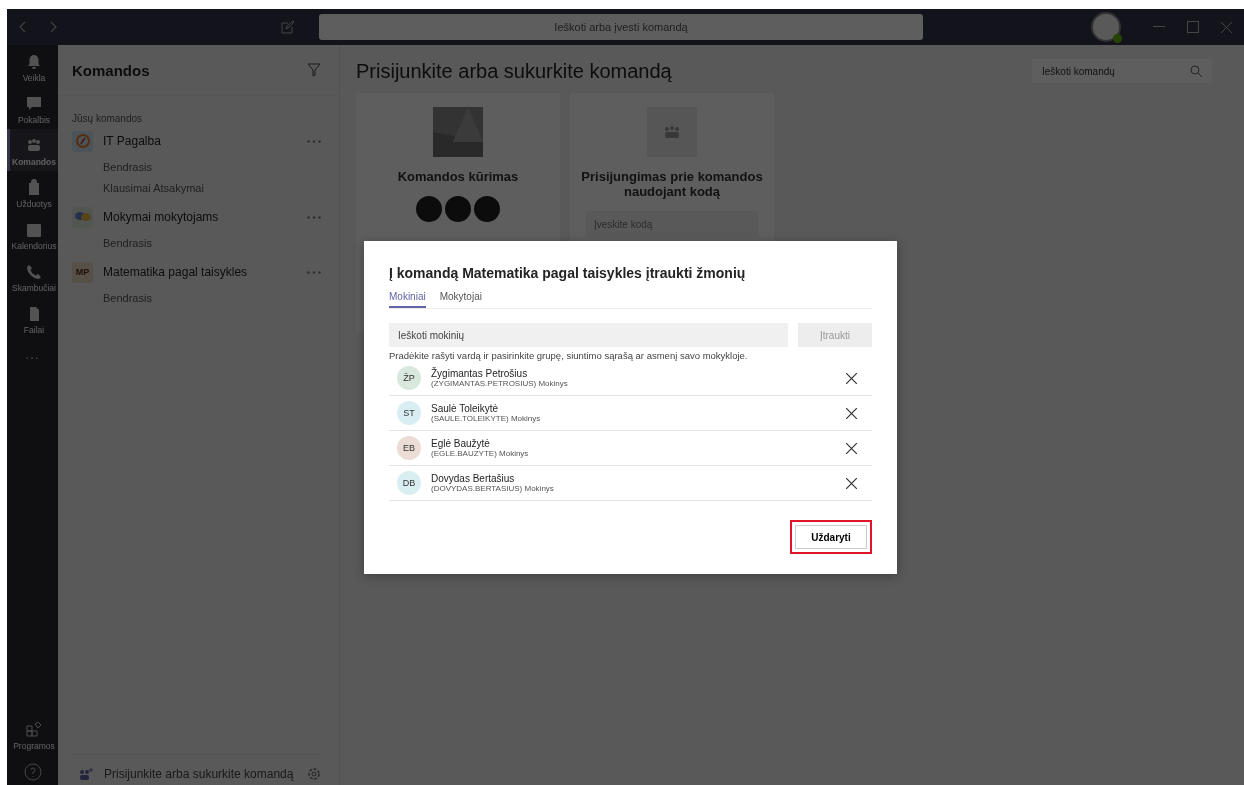  Describe the element at coordinates (314, 70) in the screenshot. I see `filter-icon` at that location.